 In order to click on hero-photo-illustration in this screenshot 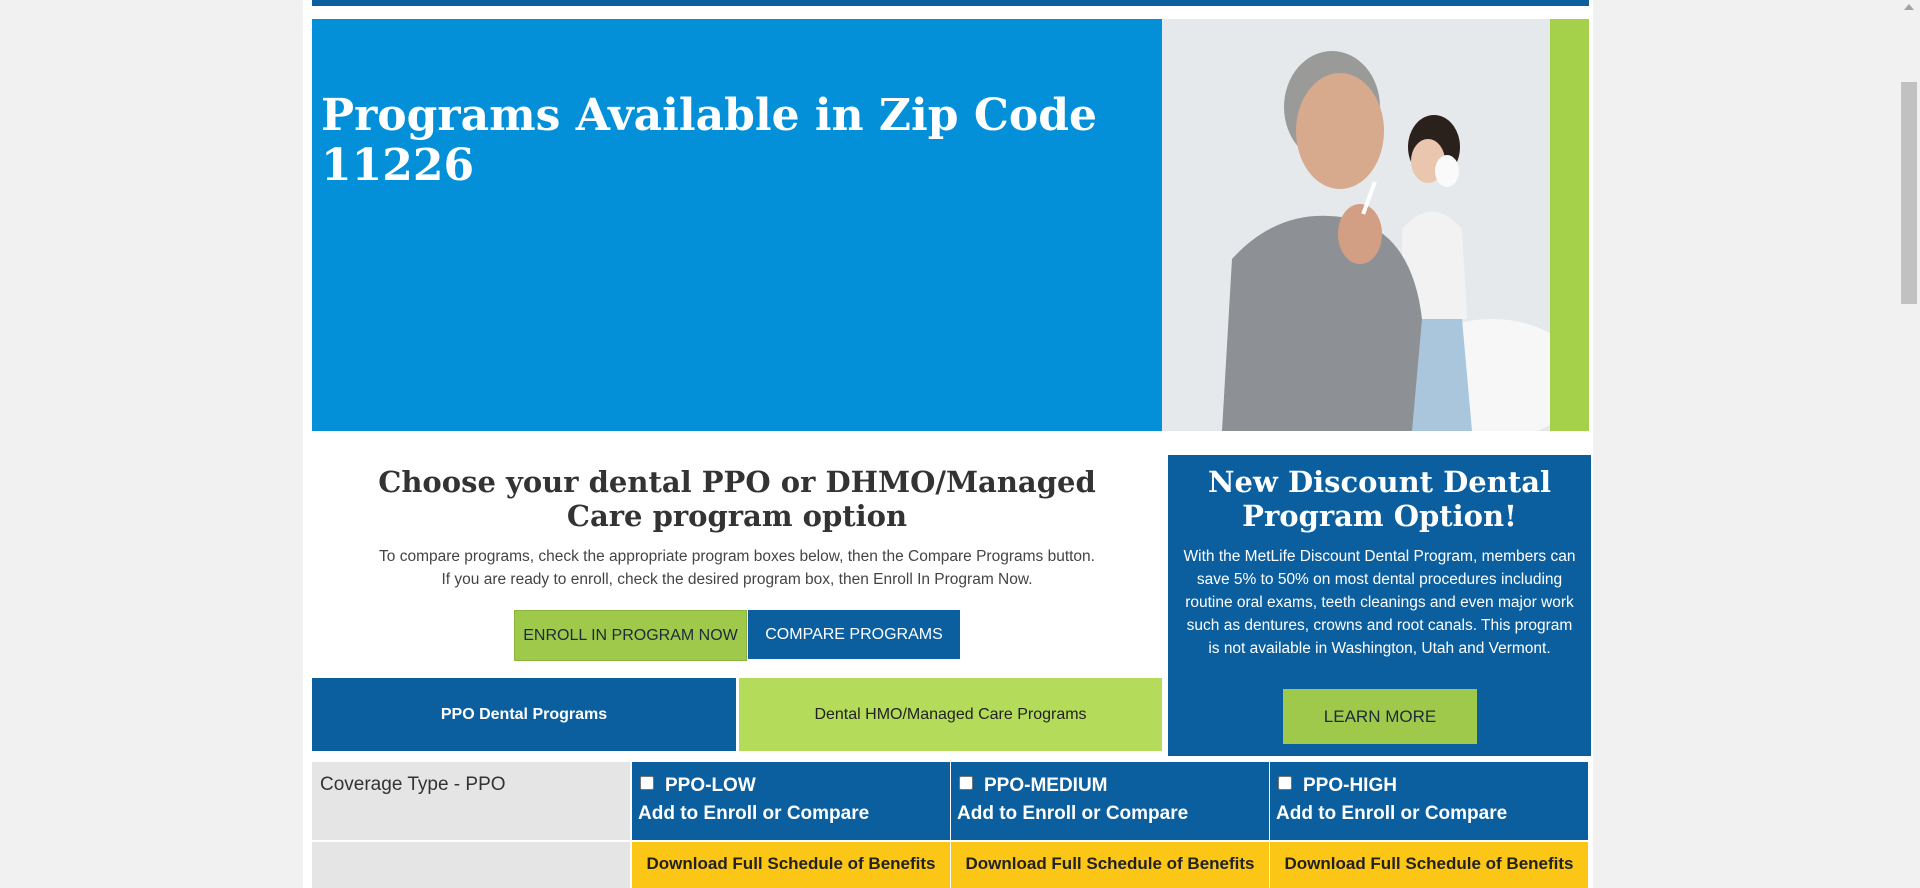, I will do `click(1356, 225)`.